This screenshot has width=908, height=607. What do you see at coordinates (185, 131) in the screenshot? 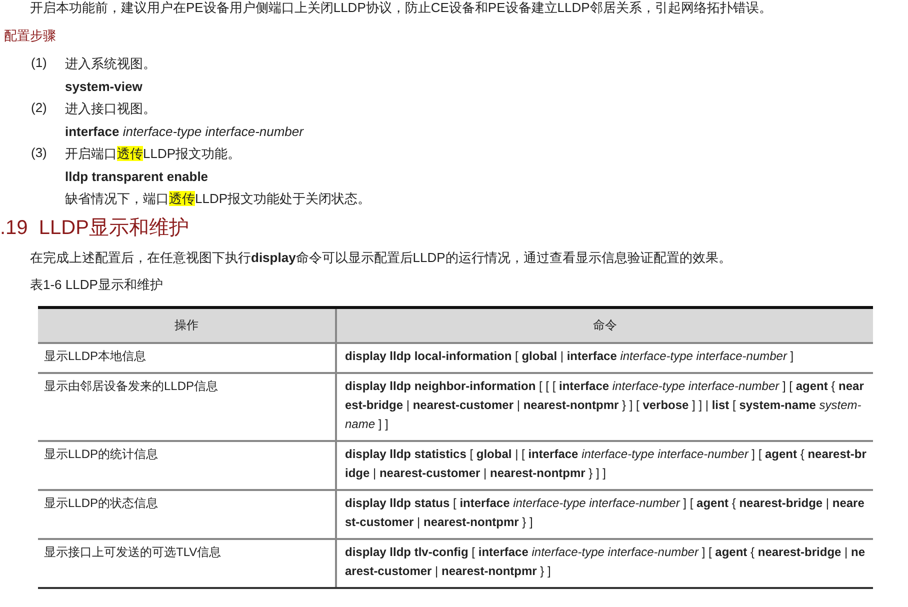
I see `command-text: interface interface-type interface-number` at bounding box center [185, 131].